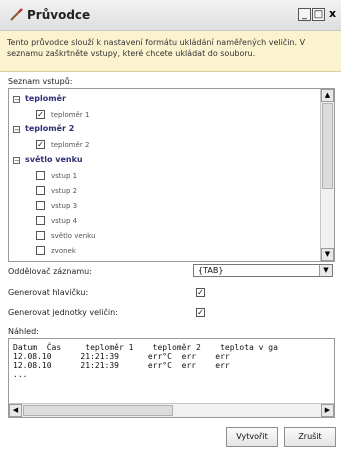 This screenshot has height=457, width=341. Describe the element at coordinates (40, 144) in the screenshot. I see `checkbox-teplomer-2: ✓` at that location.